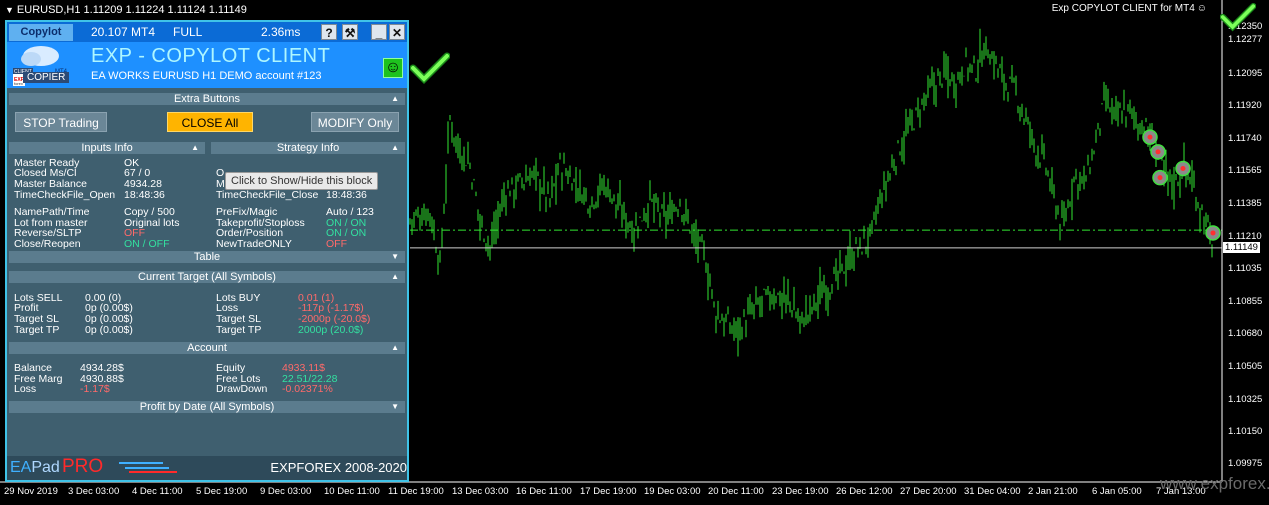 The width and height of the screenshot is (1269, 505). I want to click on info-value: -1.17$, so click(95, 389).